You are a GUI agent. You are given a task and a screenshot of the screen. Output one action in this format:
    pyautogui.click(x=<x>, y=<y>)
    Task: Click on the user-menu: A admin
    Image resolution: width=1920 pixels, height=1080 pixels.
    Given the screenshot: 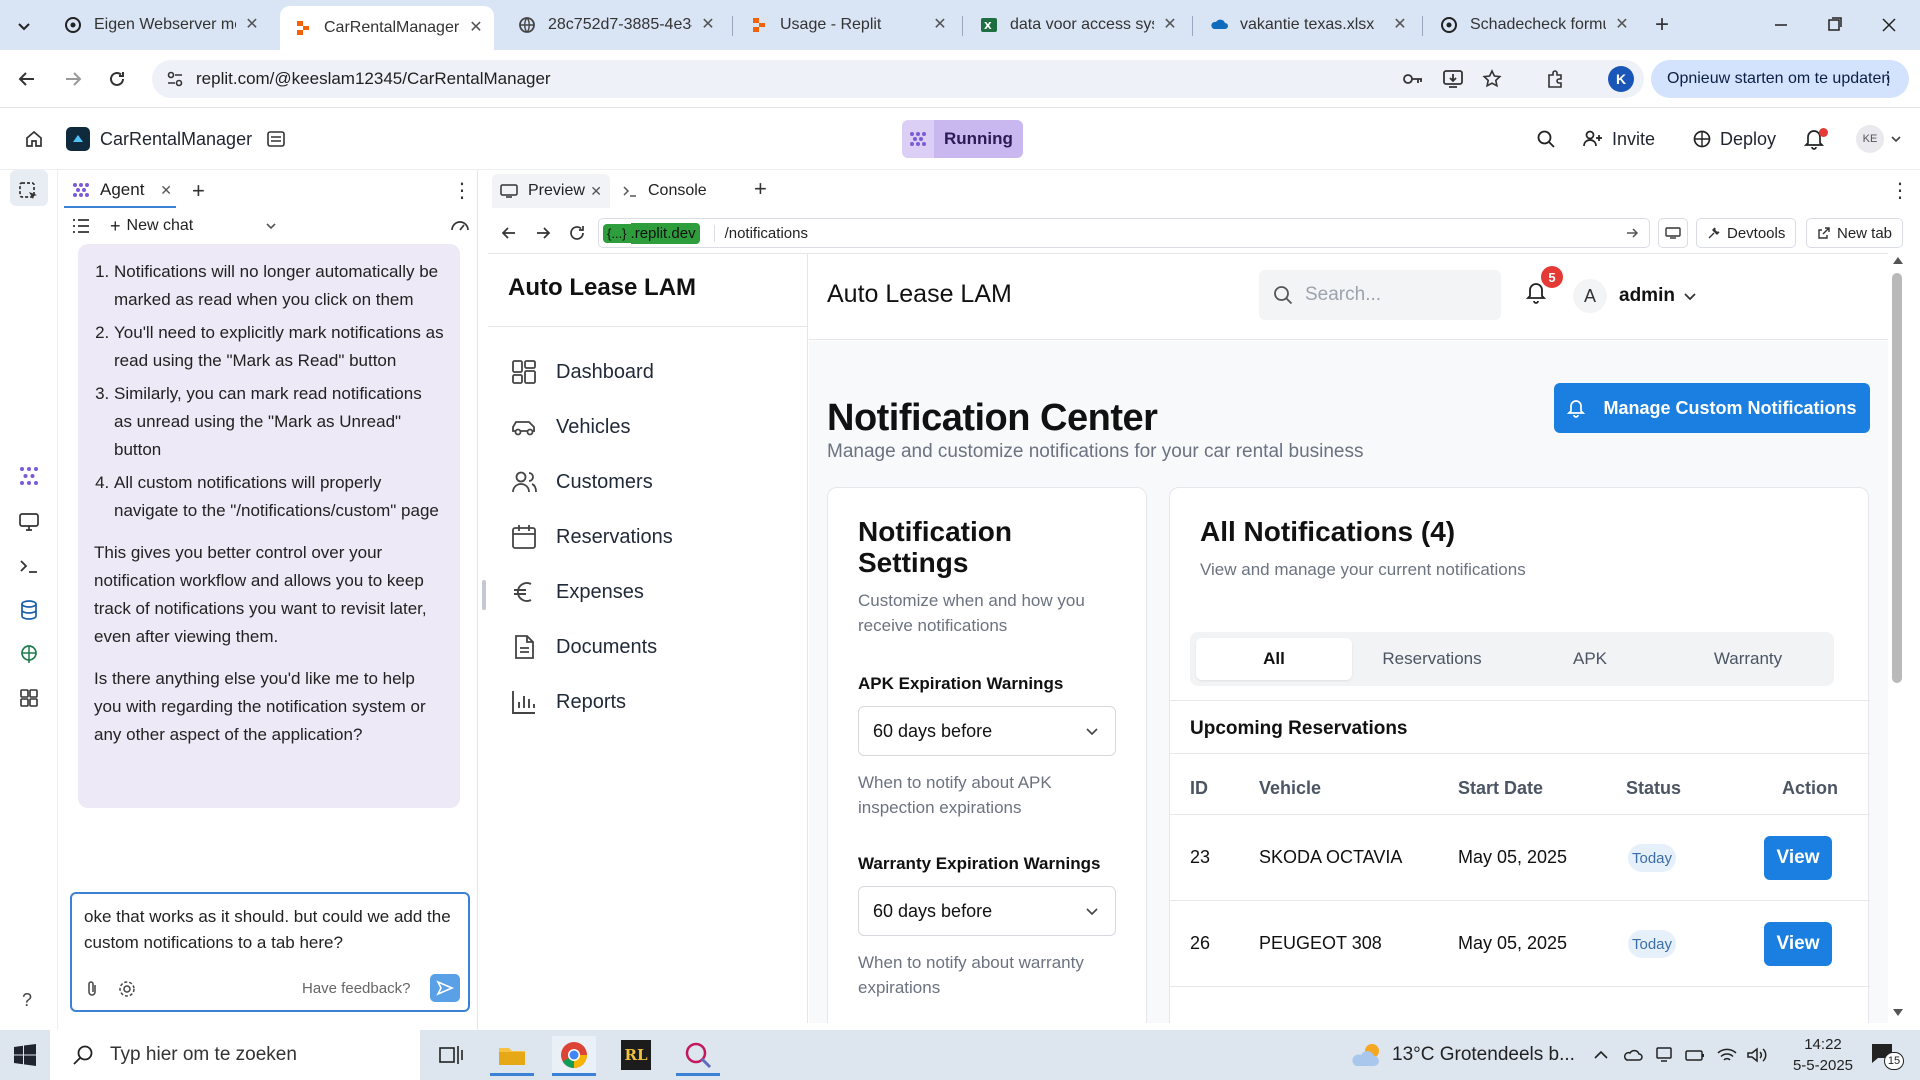 What is the action you would take?
    pyautogui.click(x=1635, y=296)
    